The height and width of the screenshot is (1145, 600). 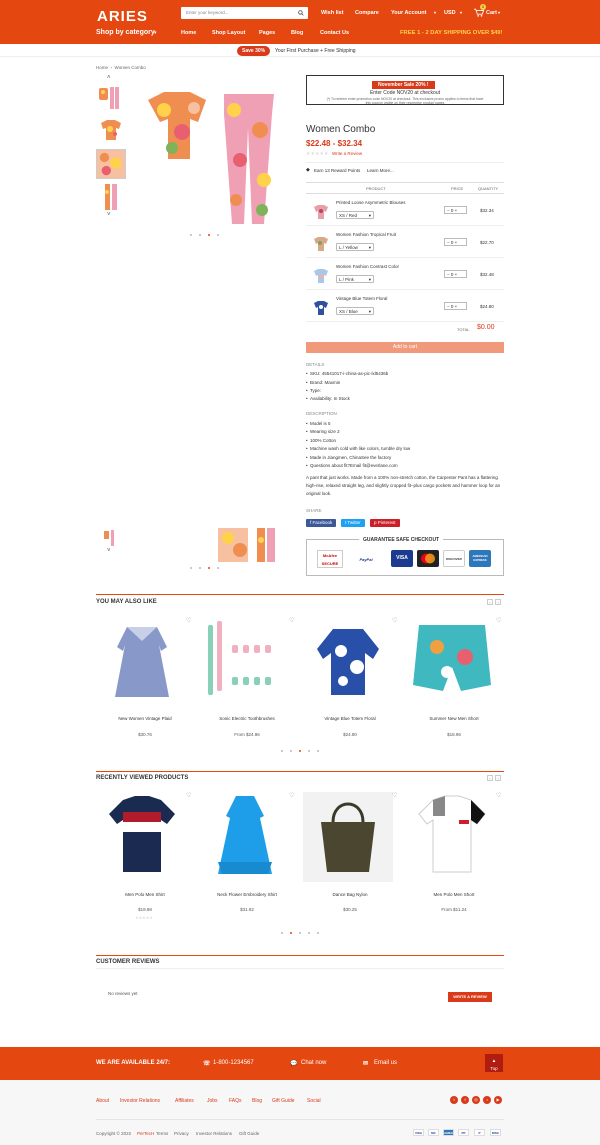 What do you see at coordinates (247, 718) in the screenshot?
I see `product-name: Sonic Electric Toothbrushes` at bounding box center [247, 718].